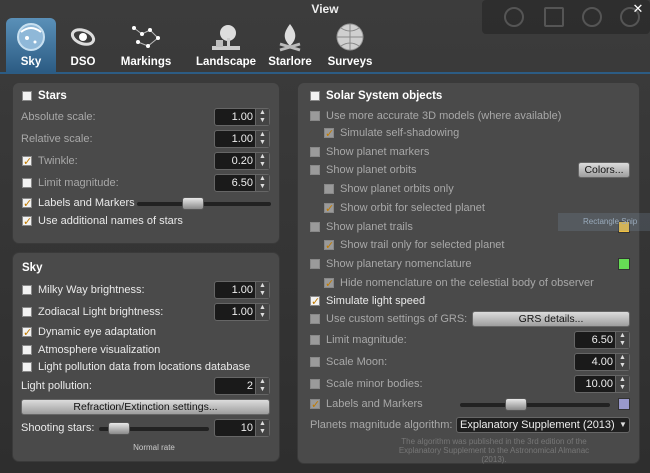 This screenshot has width=650, height=473. Describe the element at coordinates (315, 319) in the screenshot. I see `grs-checkbox` at that location.